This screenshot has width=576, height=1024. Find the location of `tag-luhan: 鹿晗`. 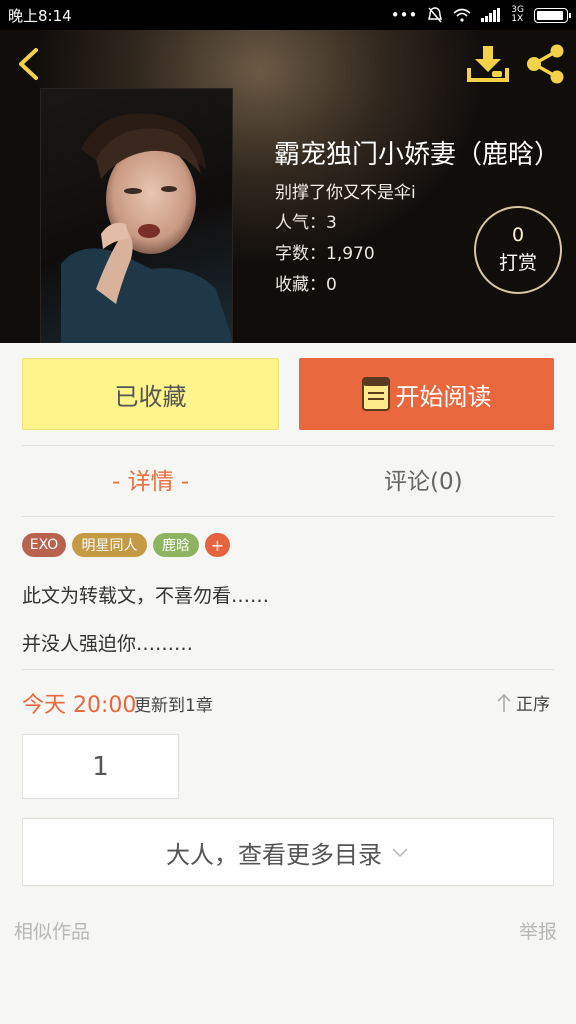

tag-luhan: 鹿晗 is located at coordinates (176, 545).